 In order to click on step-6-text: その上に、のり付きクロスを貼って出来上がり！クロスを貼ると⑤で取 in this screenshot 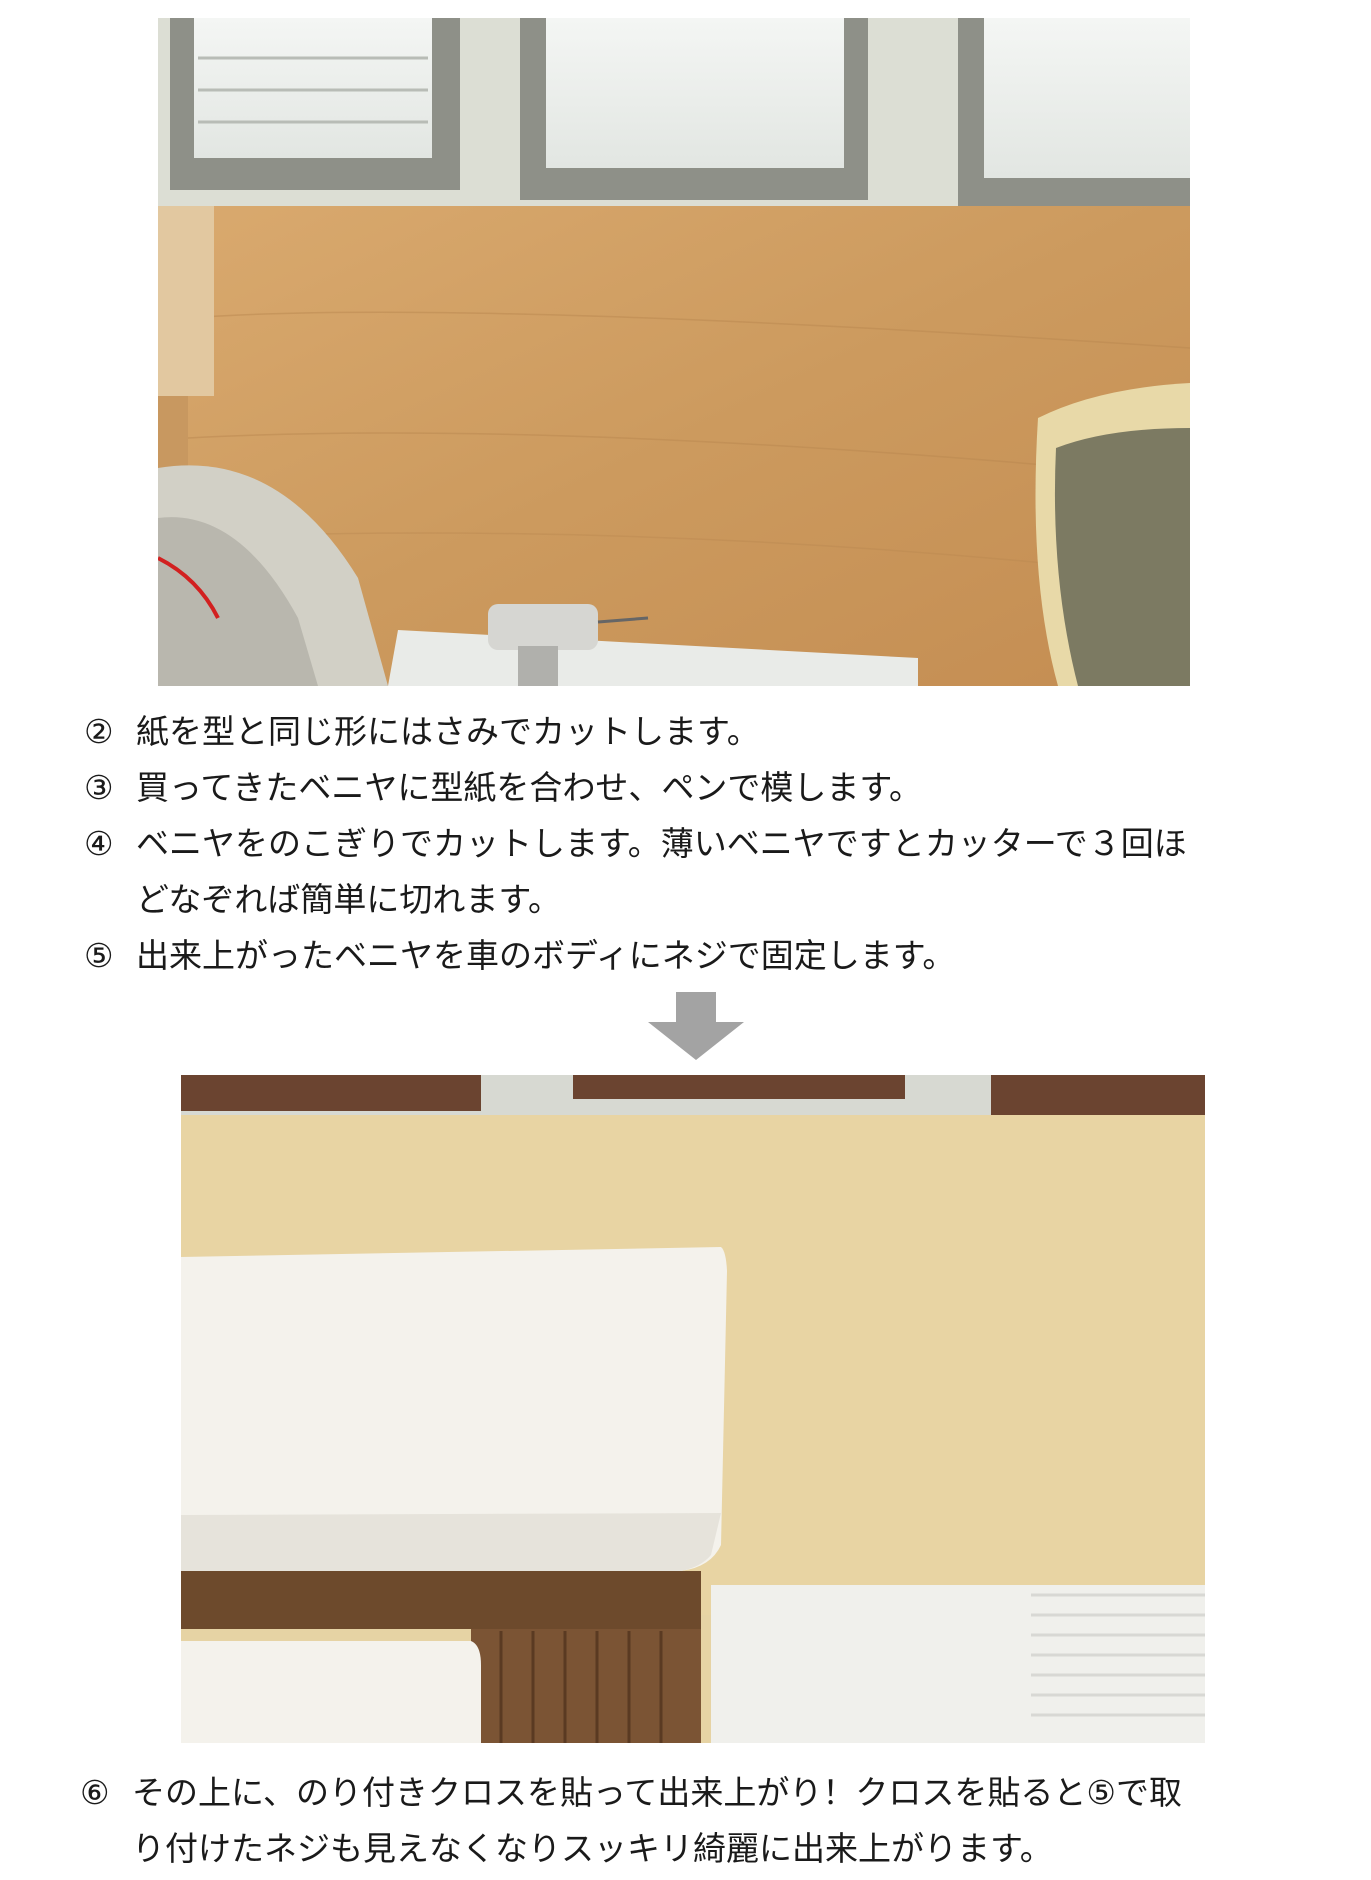, I will do `click(657, 1792)`.